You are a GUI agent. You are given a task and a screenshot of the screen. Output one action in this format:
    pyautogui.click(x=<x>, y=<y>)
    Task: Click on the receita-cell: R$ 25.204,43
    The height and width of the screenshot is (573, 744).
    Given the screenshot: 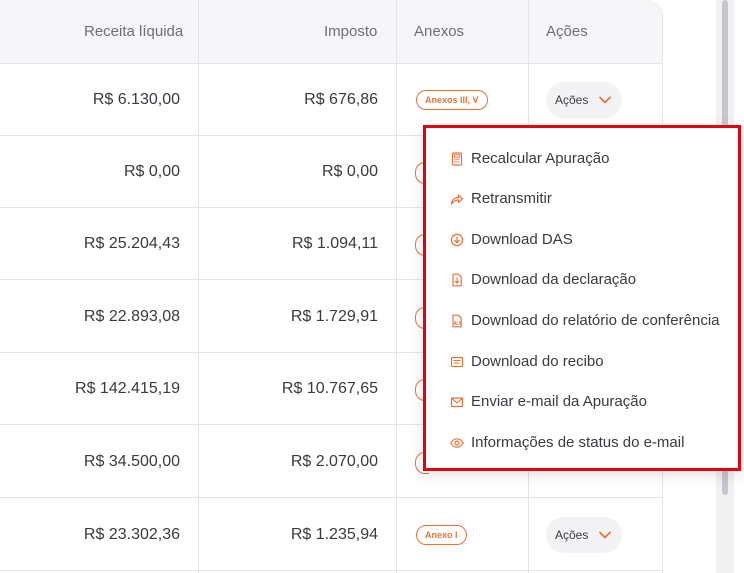 What is the action you would take?
    pyautogui.click(x=131, y=243)
    